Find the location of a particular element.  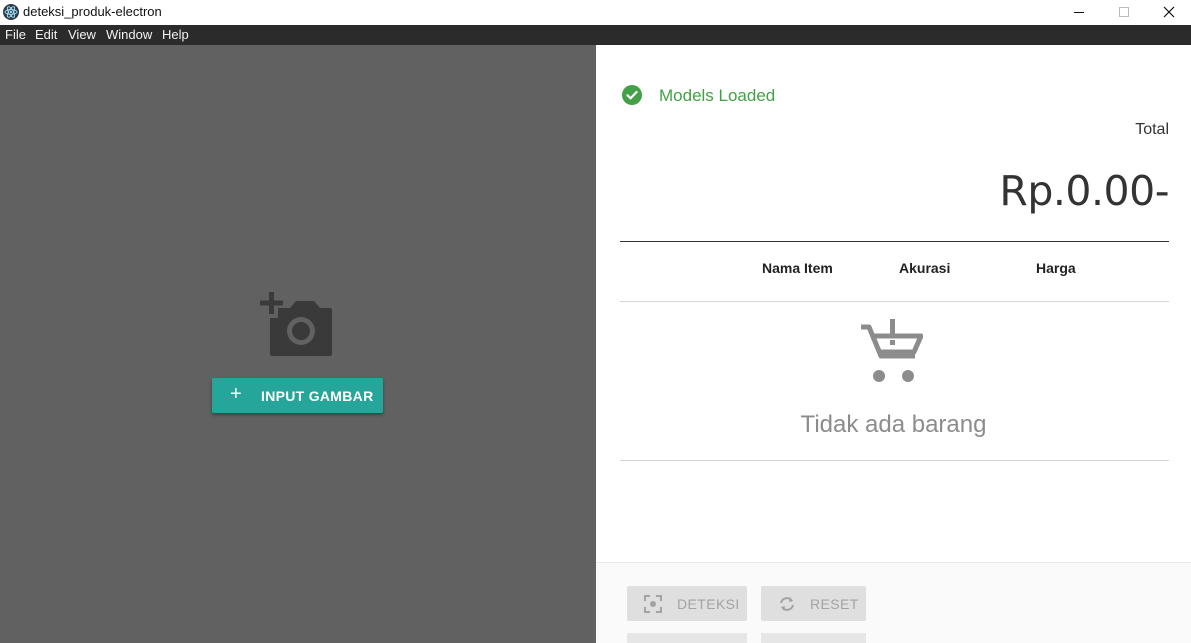

add-photo-icon is located at coordinates (296, 324).